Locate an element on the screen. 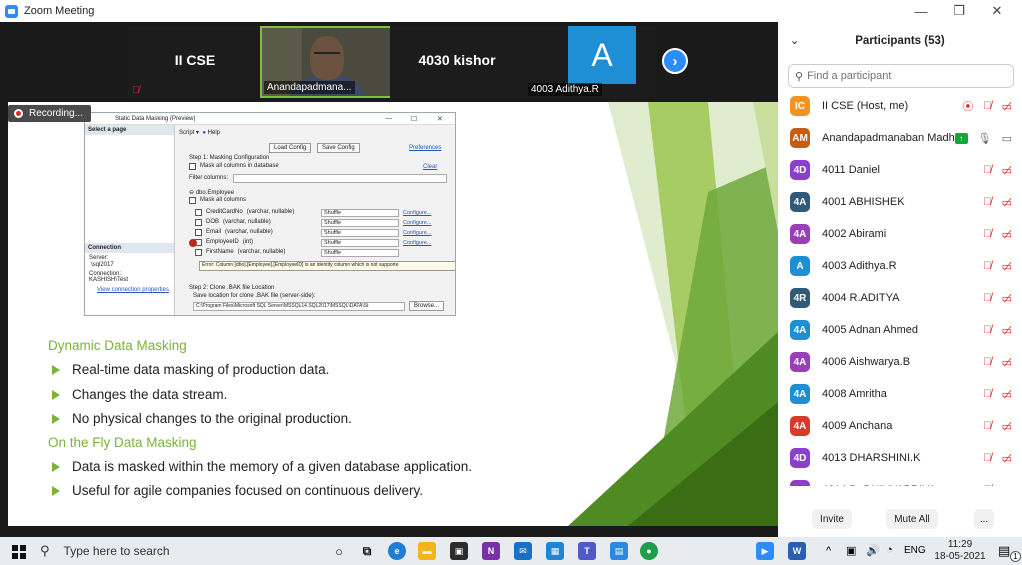 This screenshot has width=1022, height=565. masking-fn-select: Shuffle is located at coordinates (360, 233).